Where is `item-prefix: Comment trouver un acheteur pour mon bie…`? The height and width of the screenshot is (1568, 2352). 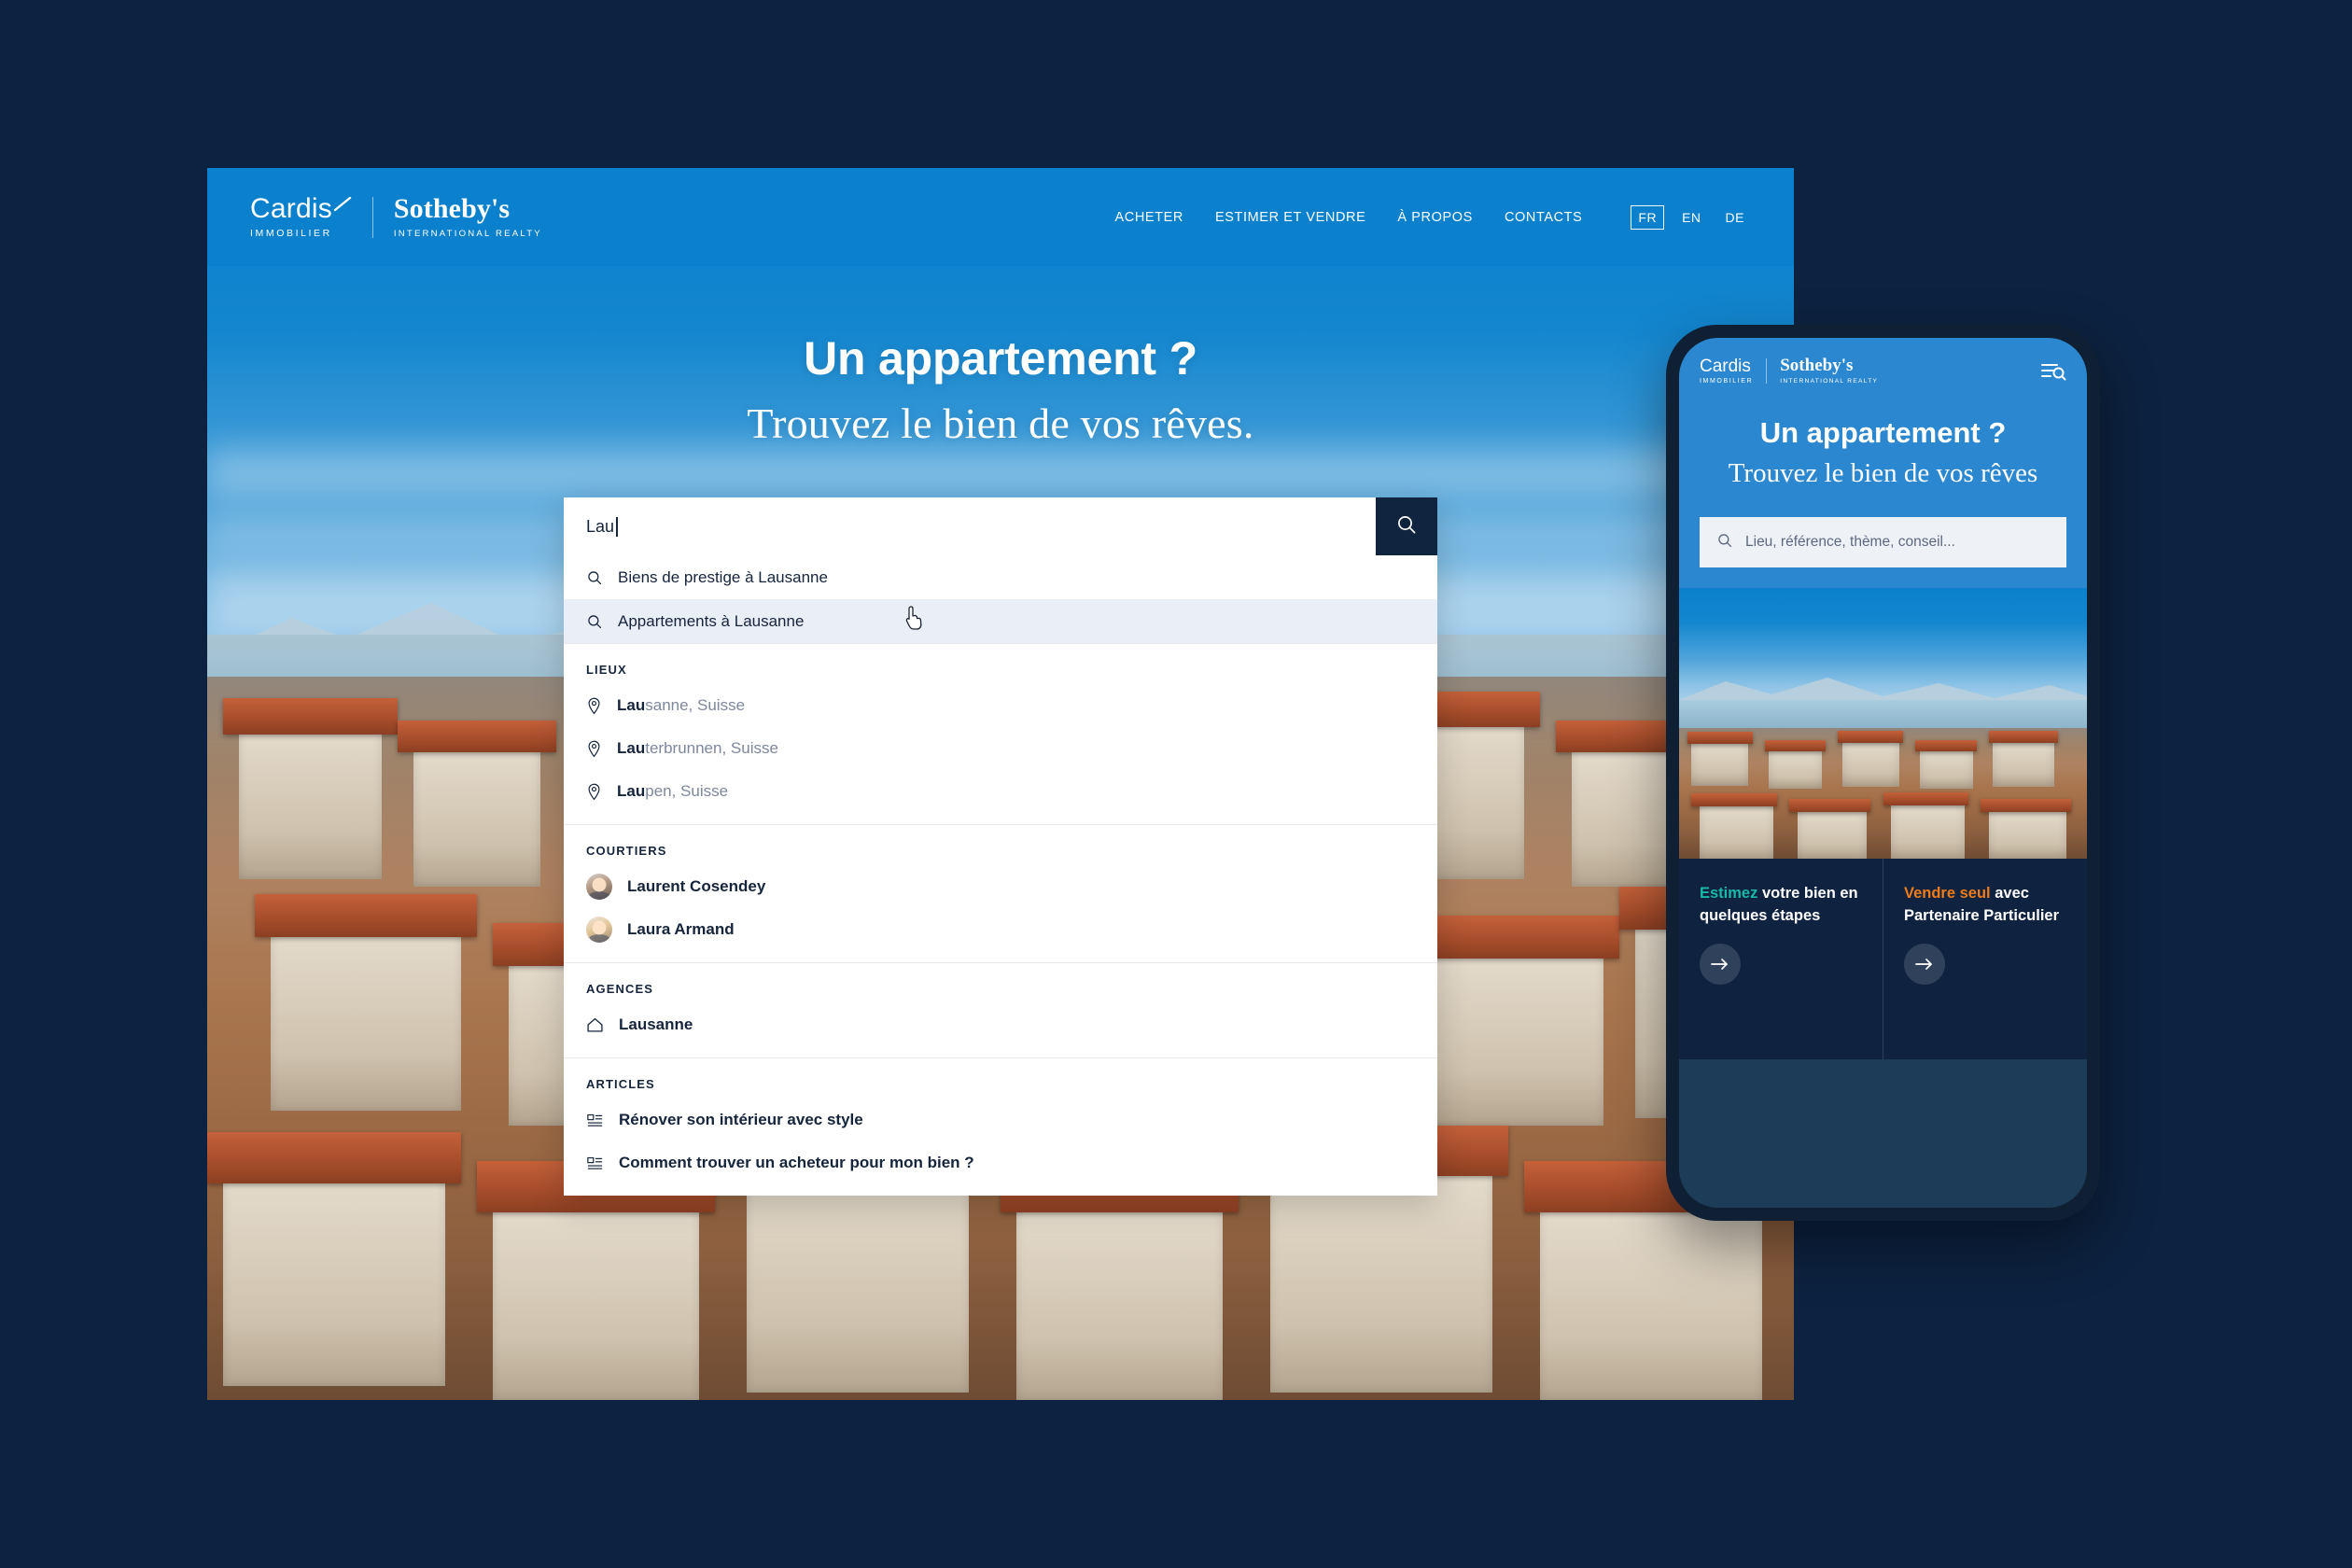 item-prefix: Comment trouver un acheteur pour mon bie… is located at coordinates (796, 1162).